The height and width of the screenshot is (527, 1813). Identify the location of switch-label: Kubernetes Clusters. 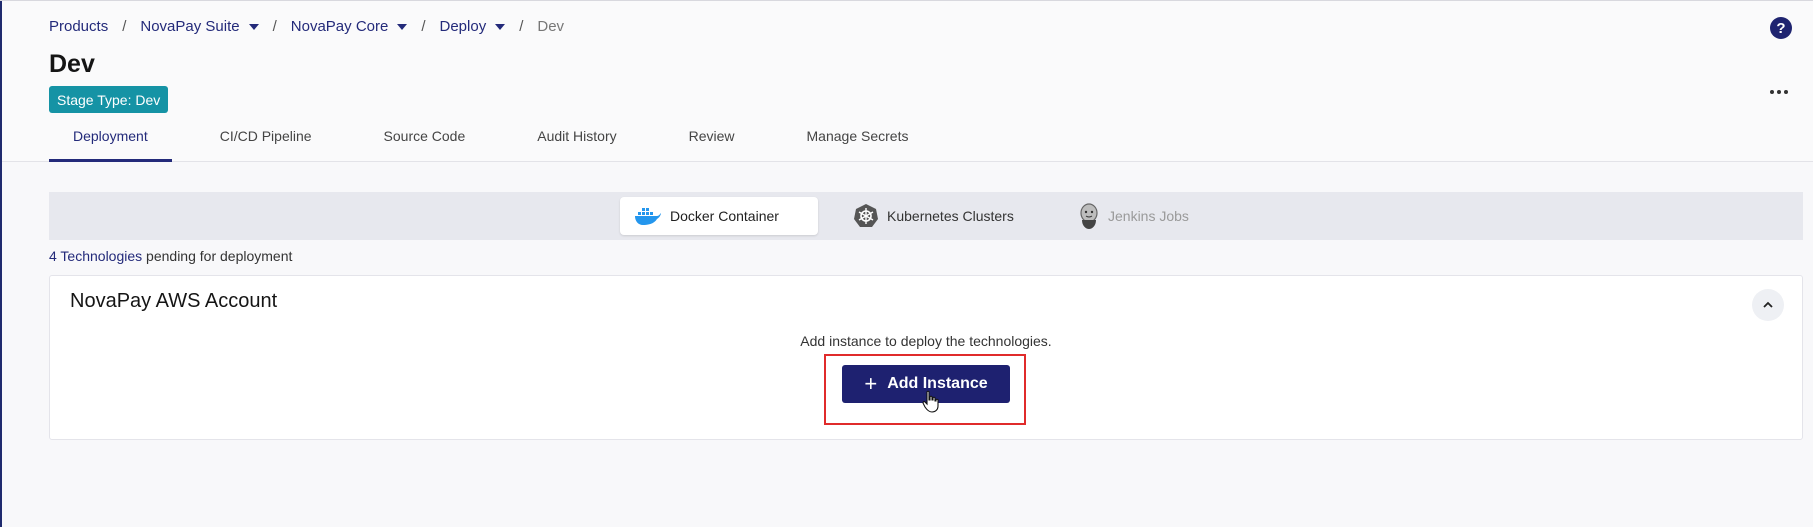
(950, 216).